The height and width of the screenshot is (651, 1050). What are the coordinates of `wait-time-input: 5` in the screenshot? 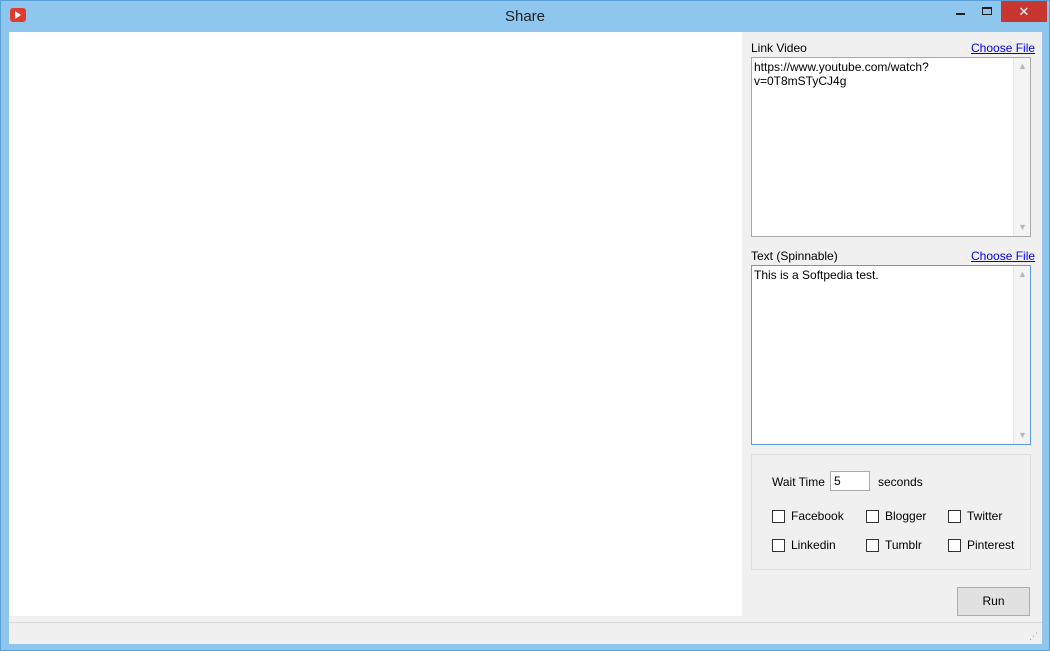 It's located at (850, 481).